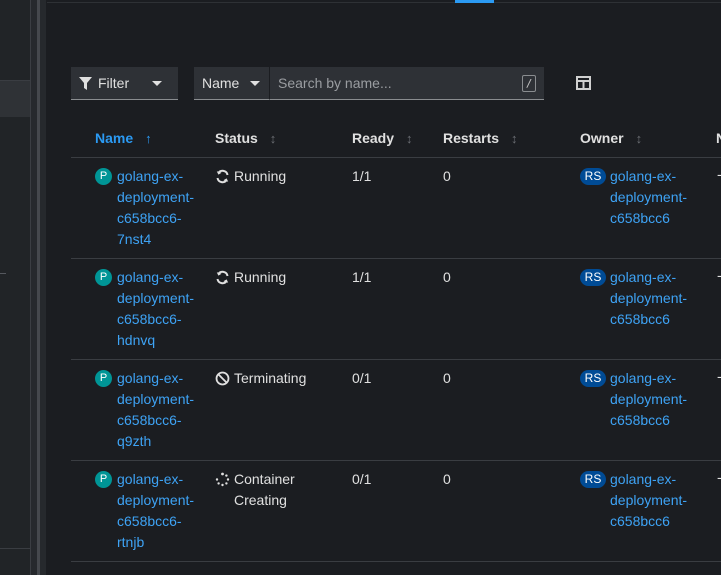  What do you see at coordinates (362, 176) in the screenshot?
I see `ready-count: 1/1` at bounding box center [362, 176].